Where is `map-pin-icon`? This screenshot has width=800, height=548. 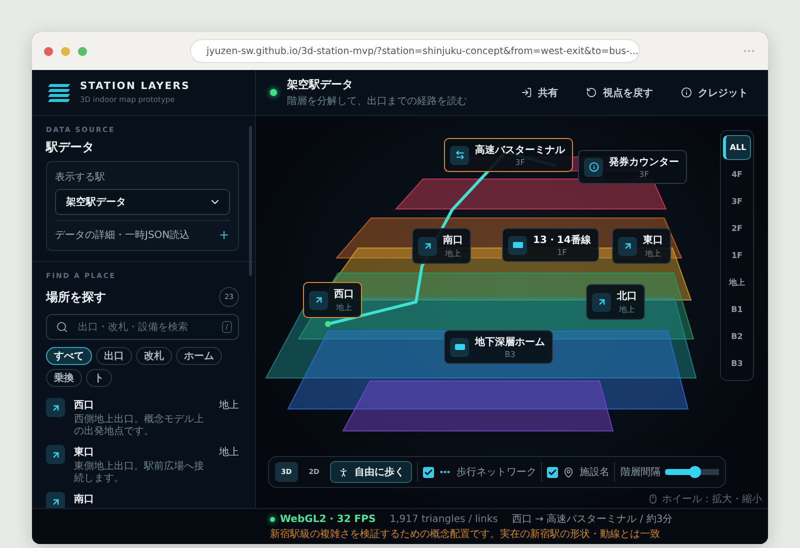
map-pin-icon is located at coordinates (568, 472).